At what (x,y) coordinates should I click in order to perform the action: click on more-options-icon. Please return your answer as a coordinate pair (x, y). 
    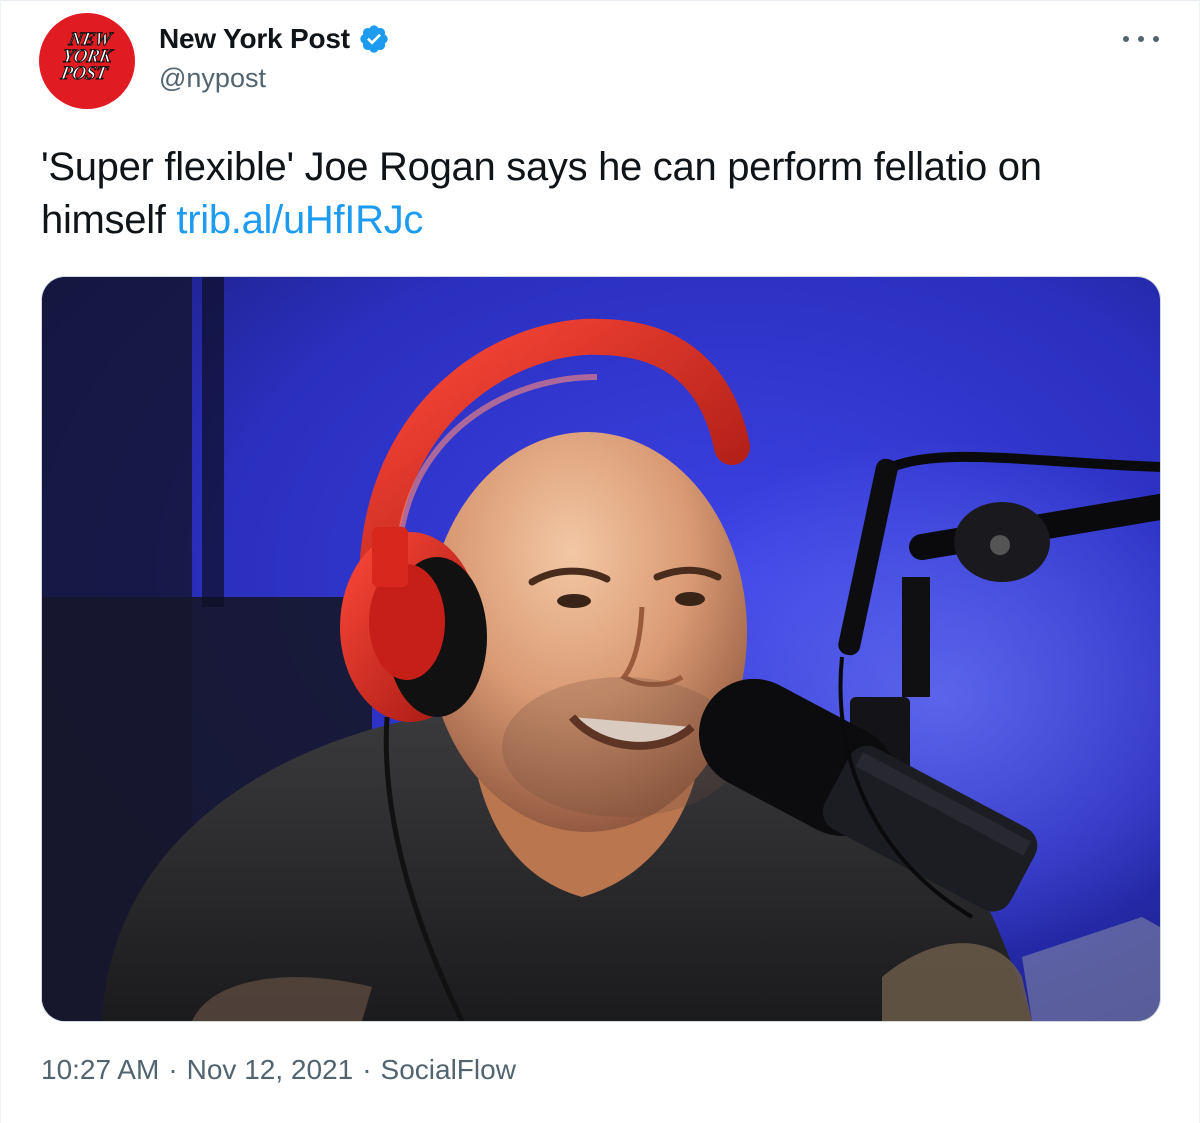
    Looking at the image, I should click on (1141, 39).